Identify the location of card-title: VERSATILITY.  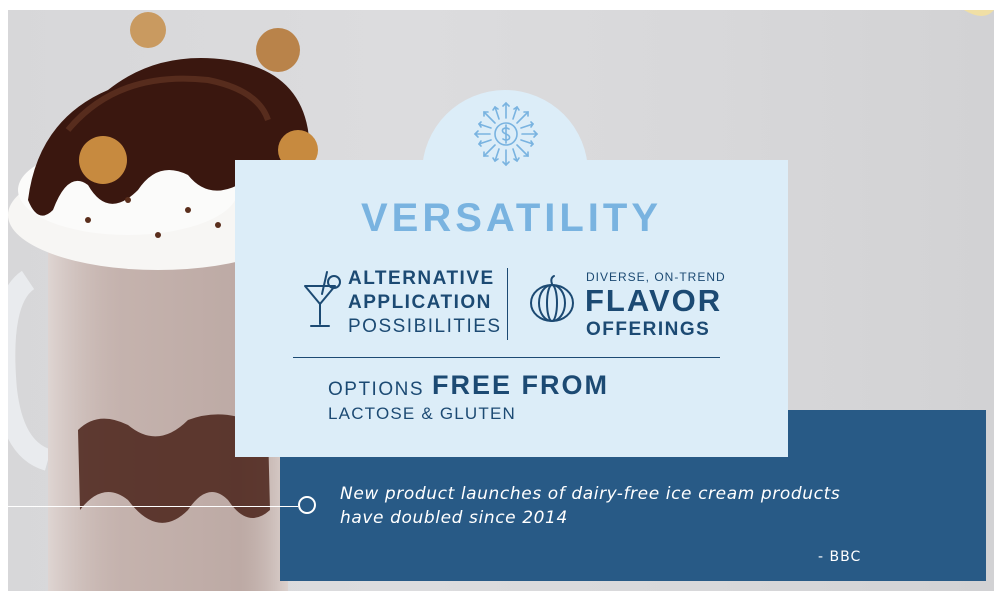
(511, 218).